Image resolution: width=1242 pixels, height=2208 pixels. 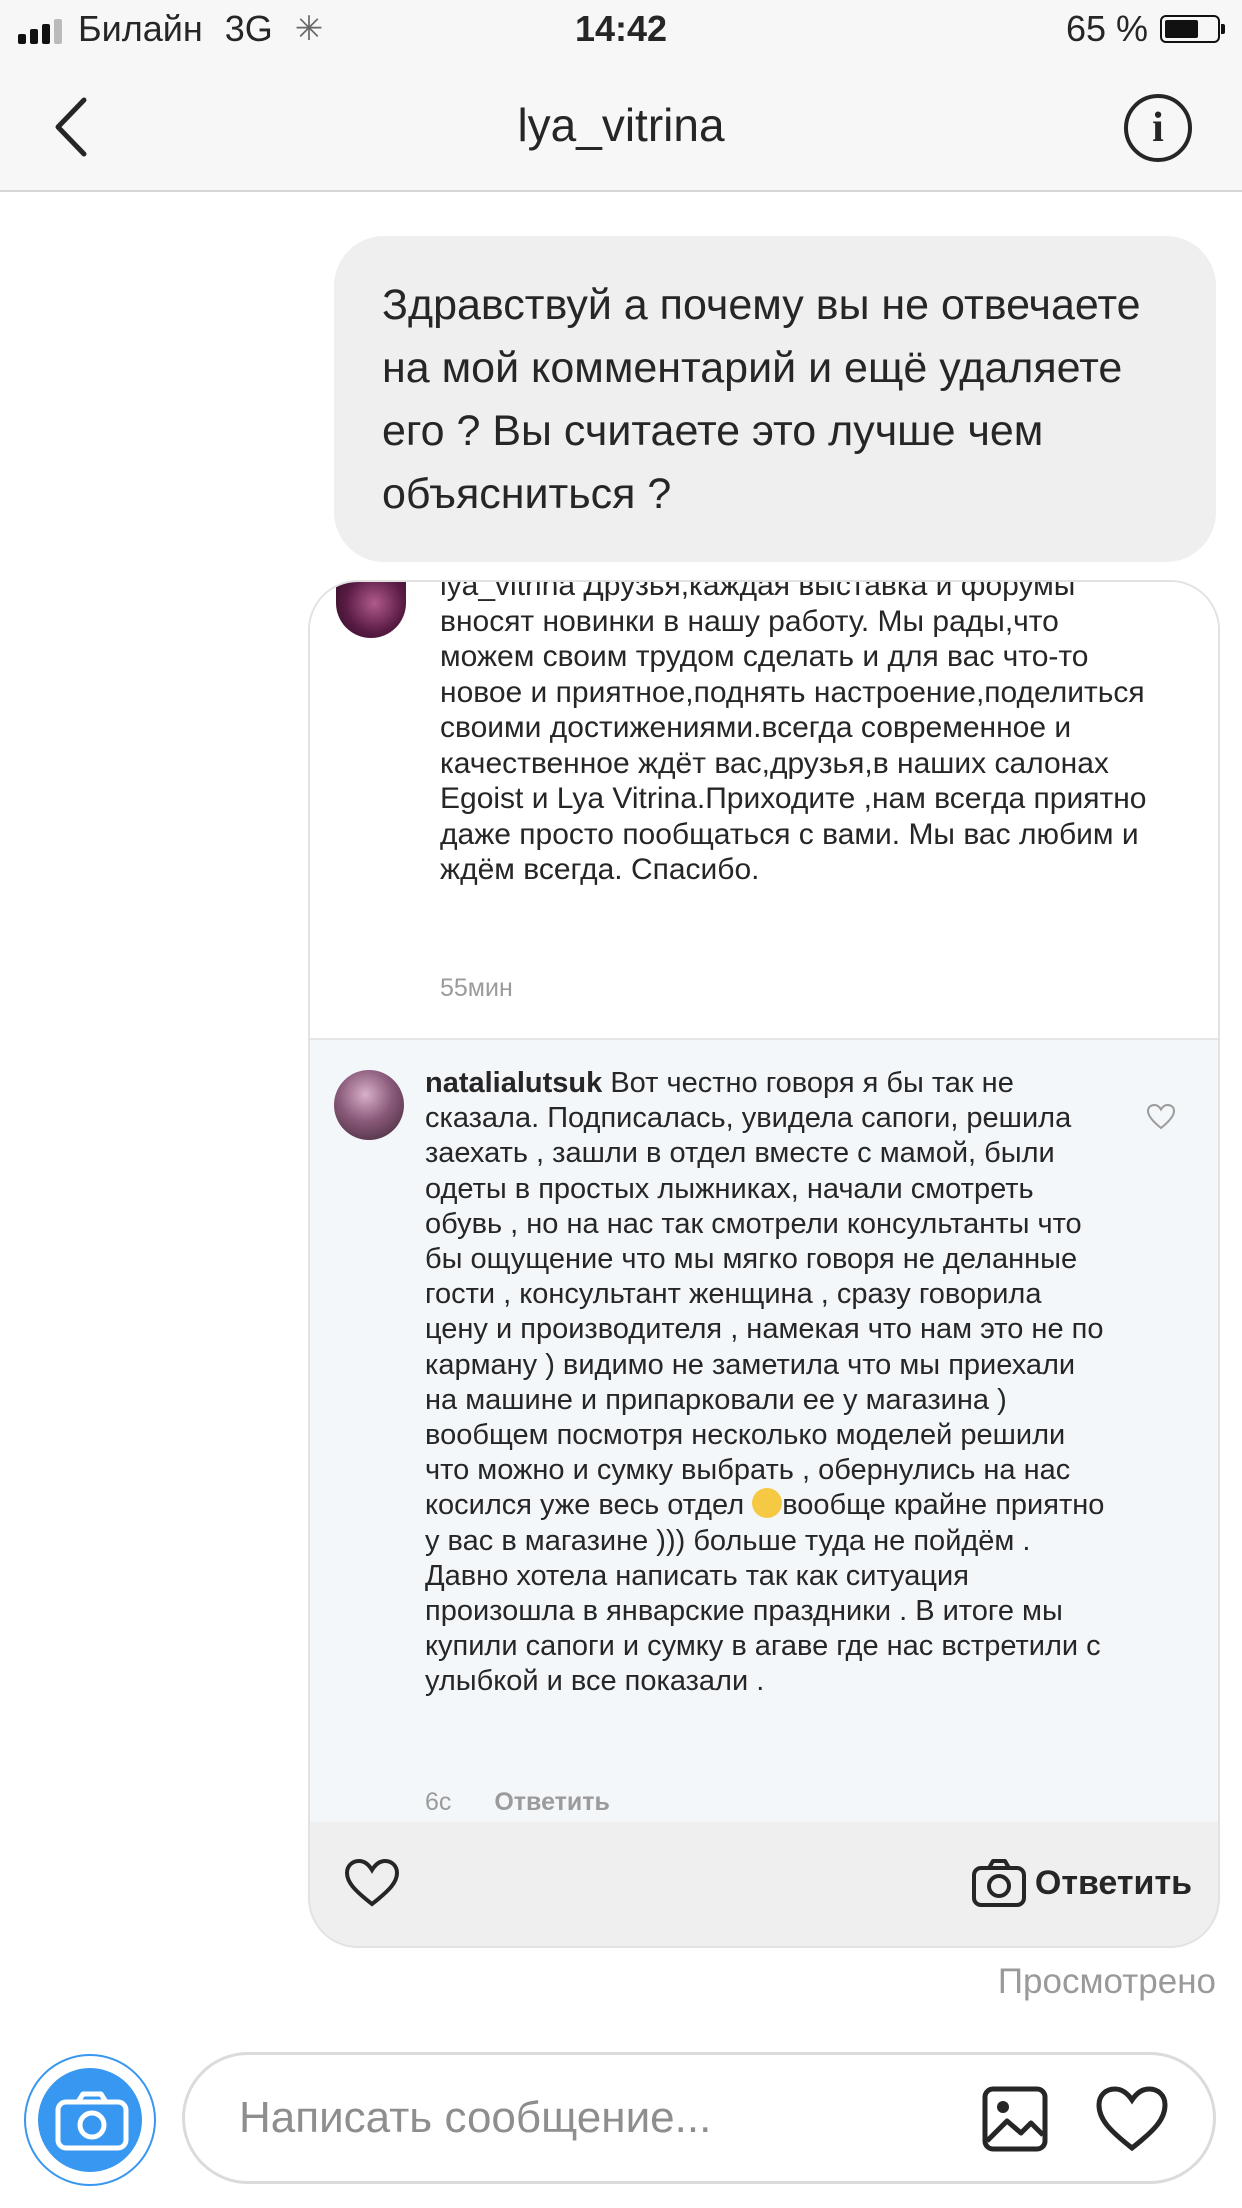 What do you see at coordinates (1106, 1981) in the screenshot?
I see `seen-status: Просмотрено` at bounding box center [1106, 1981].